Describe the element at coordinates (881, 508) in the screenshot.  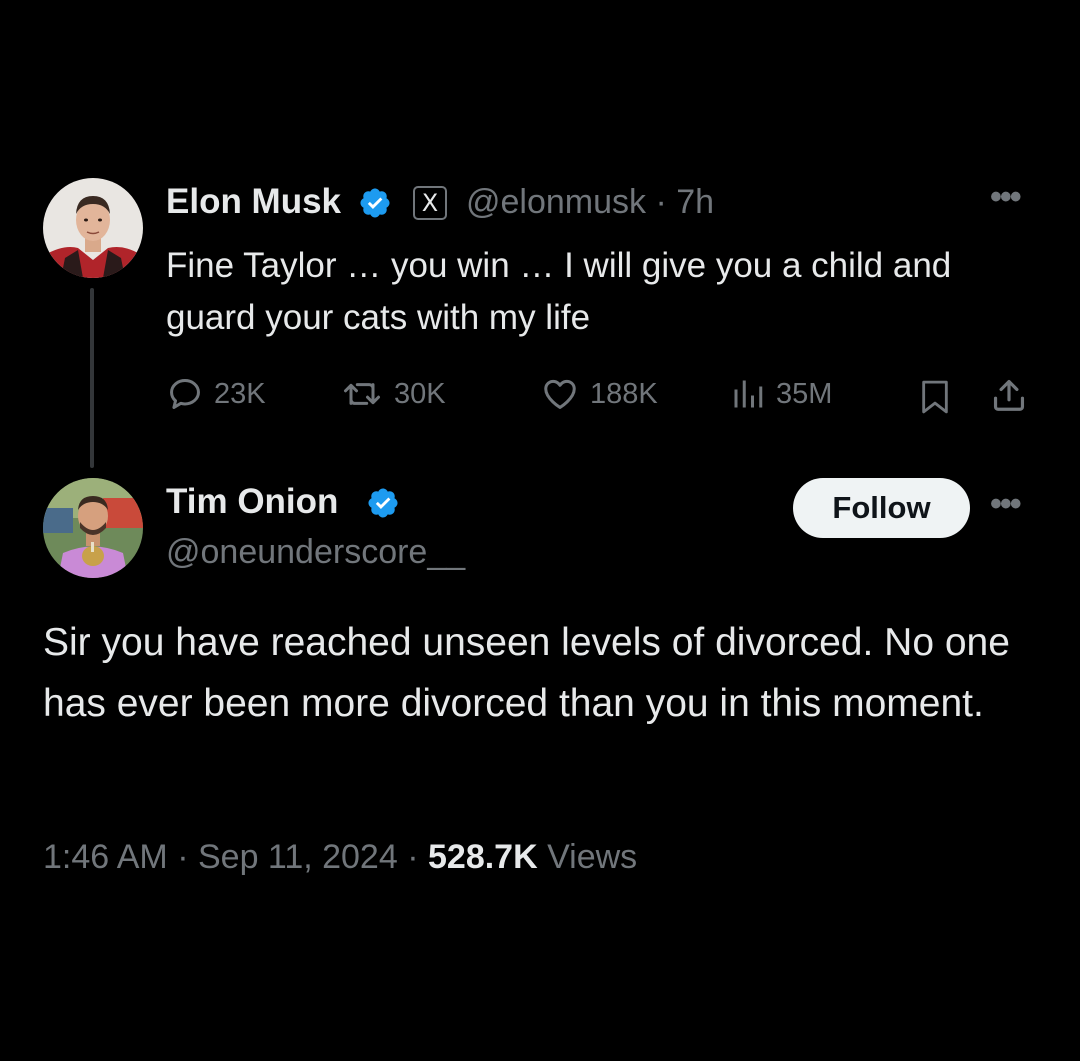
I see `follow-button: Follow` at that location.